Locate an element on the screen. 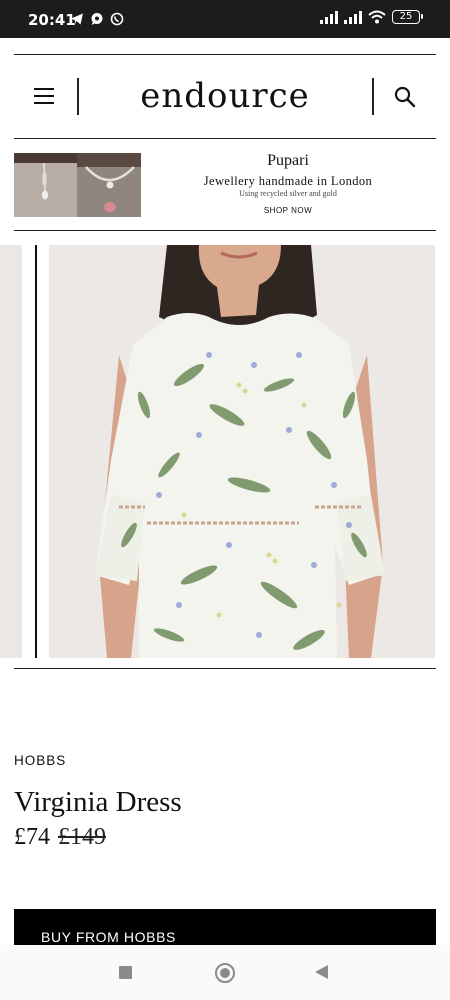 The width and height of the screenshot is (450, 1000). ad-title: Pupari is located at coordinates (288, 160).